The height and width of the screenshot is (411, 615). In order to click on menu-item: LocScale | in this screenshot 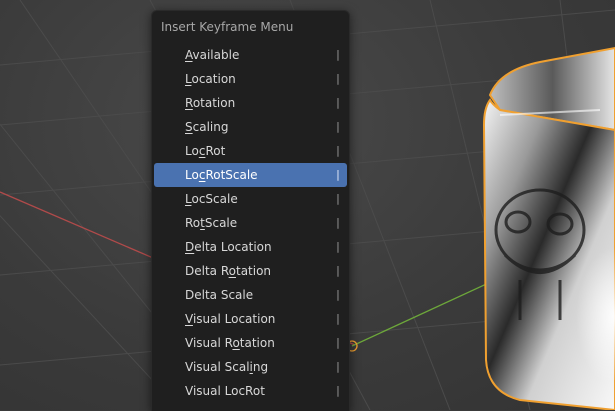, I will do `click(250, 199)`.